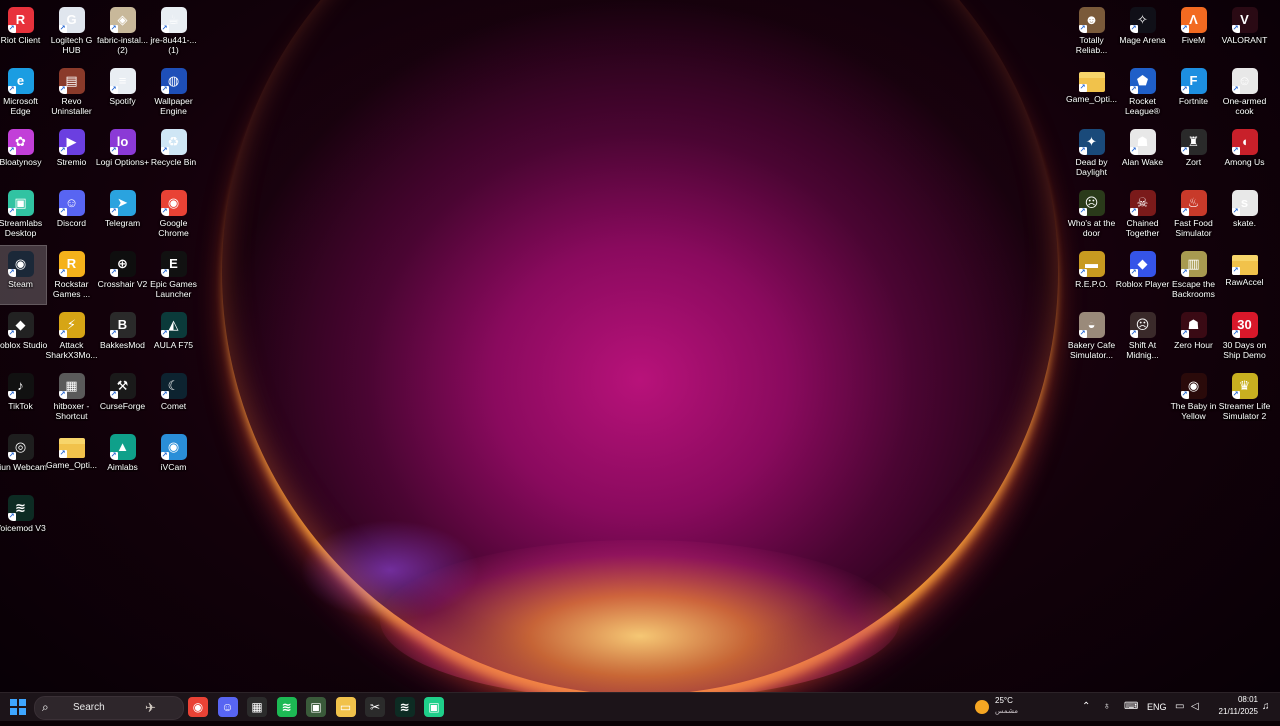 The height and width of the screenshot is (726, 1280). I want to click on weather-widget: 25°C مشمس, so click(1005, 707).